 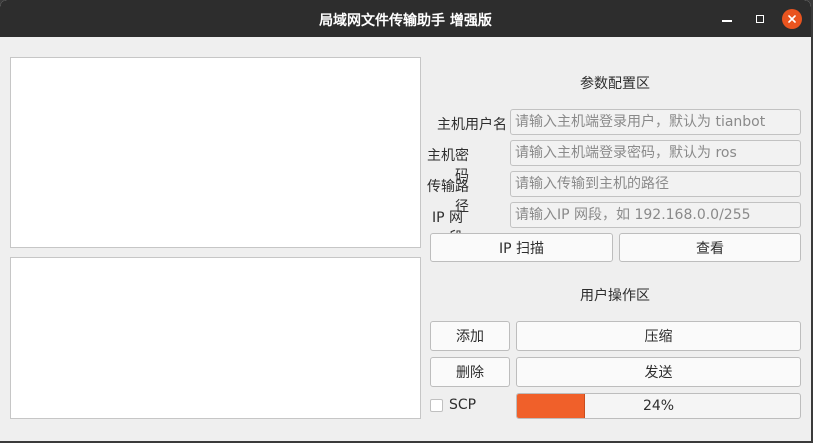 What do you see at coordinates (470, 336) in the screenshot?
I see `add-button: 添加` at bounding box center [470, 336].